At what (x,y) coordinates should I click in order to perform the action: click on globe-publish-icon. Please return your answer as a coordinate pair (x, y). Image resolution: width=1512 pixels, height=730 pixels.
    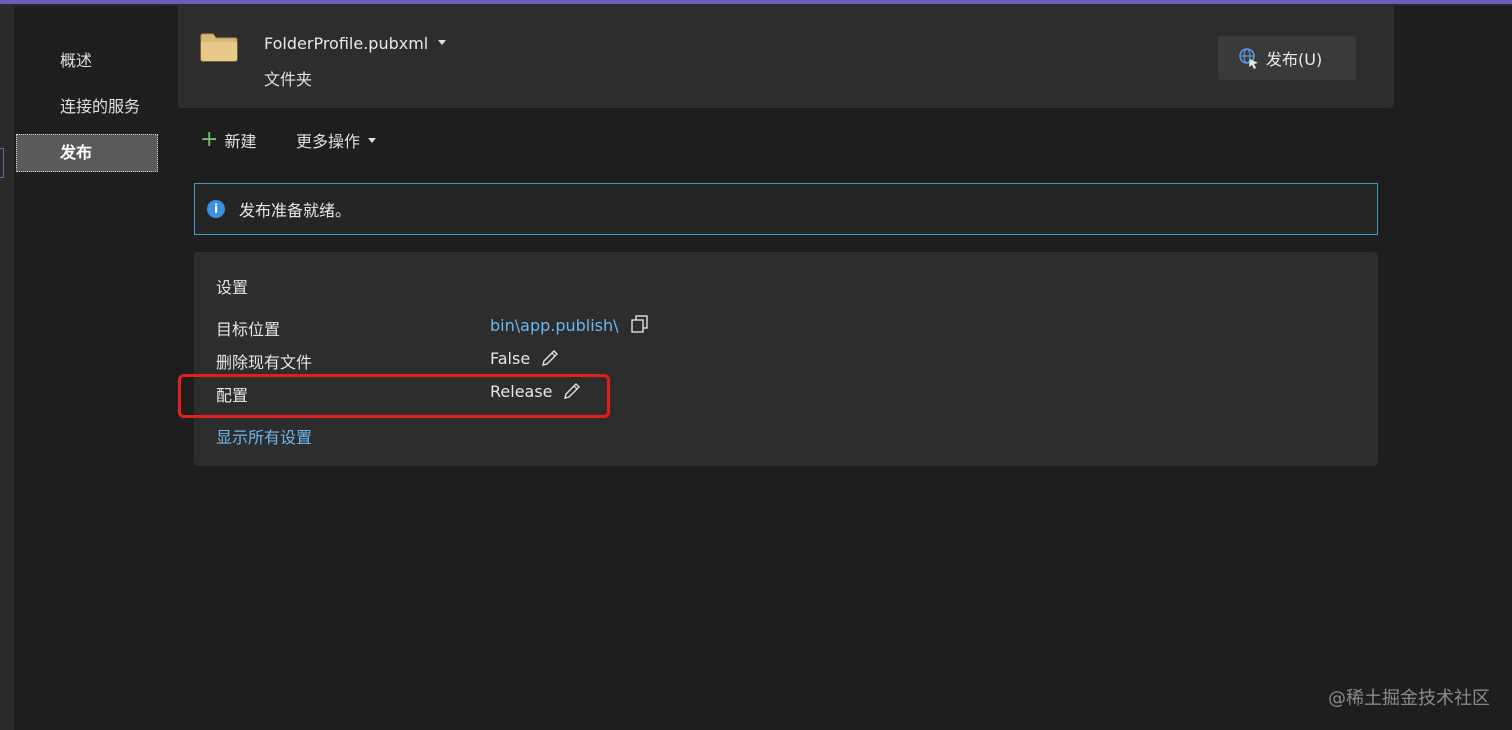
    Looking at the image, I should click on (1248, 58).